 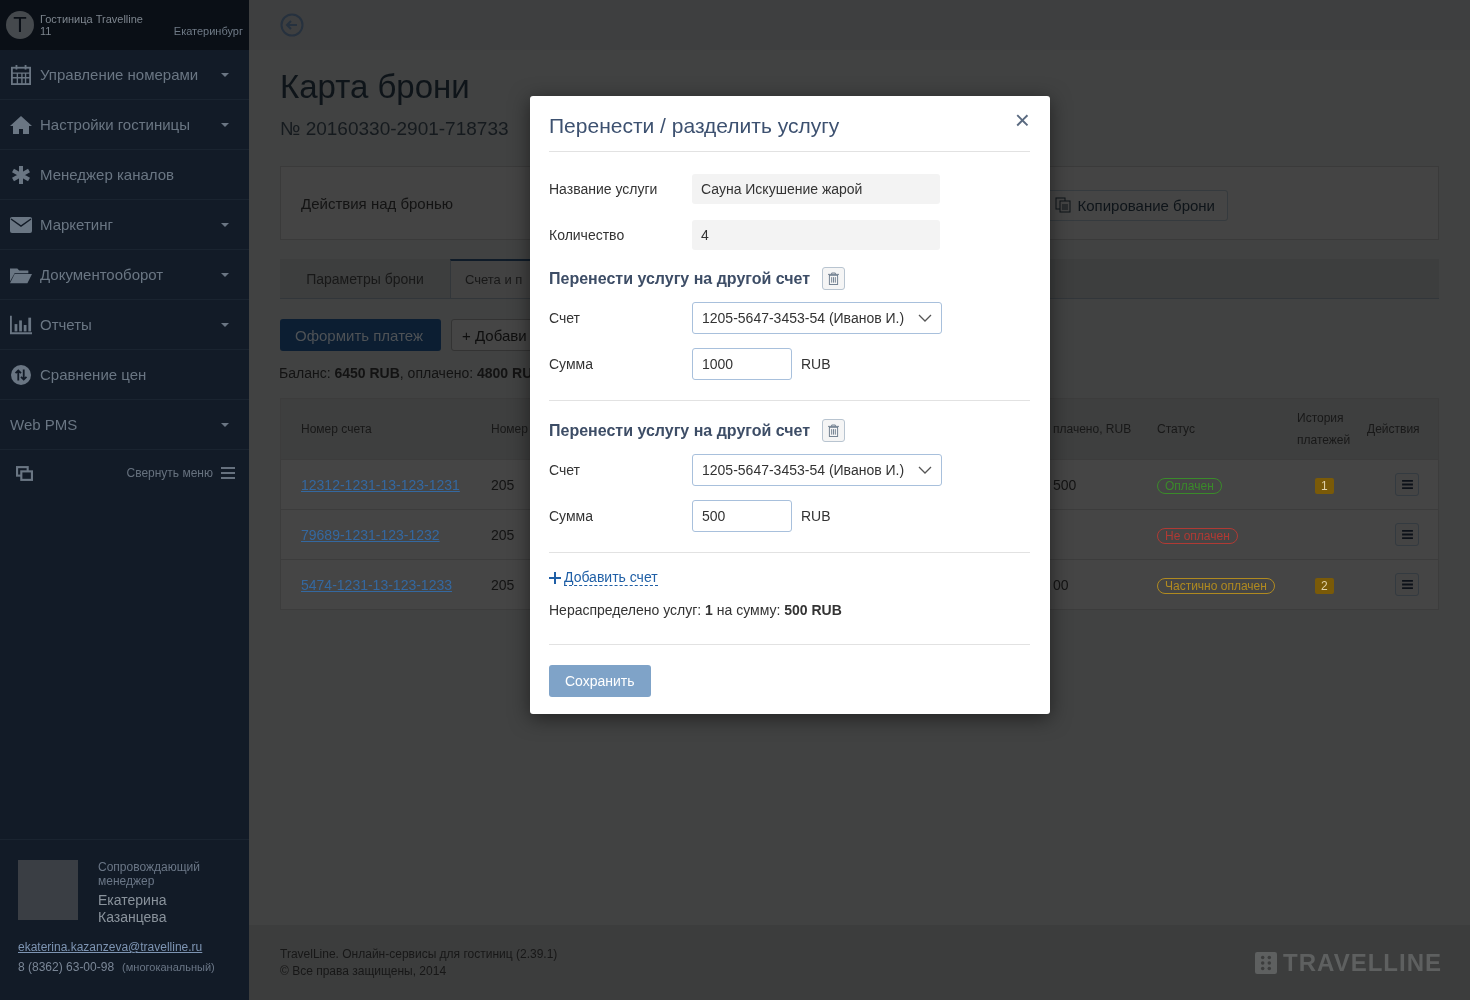 I want to click on hotel-number: 11, so click(x=46, y=31).